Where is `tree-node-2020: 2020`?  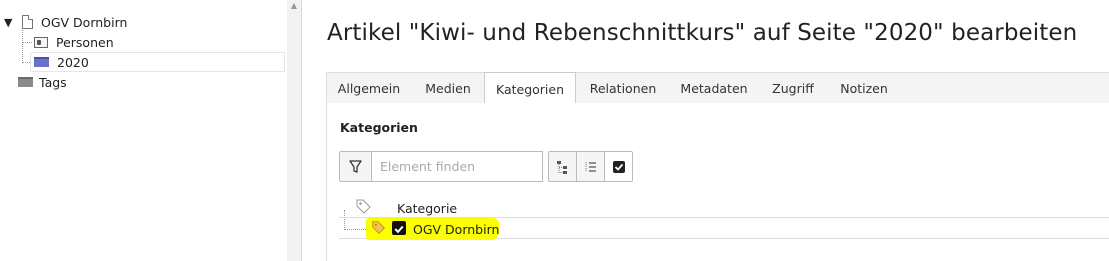
tree-node-2020: 2020 is located at coordinates (61, 62).